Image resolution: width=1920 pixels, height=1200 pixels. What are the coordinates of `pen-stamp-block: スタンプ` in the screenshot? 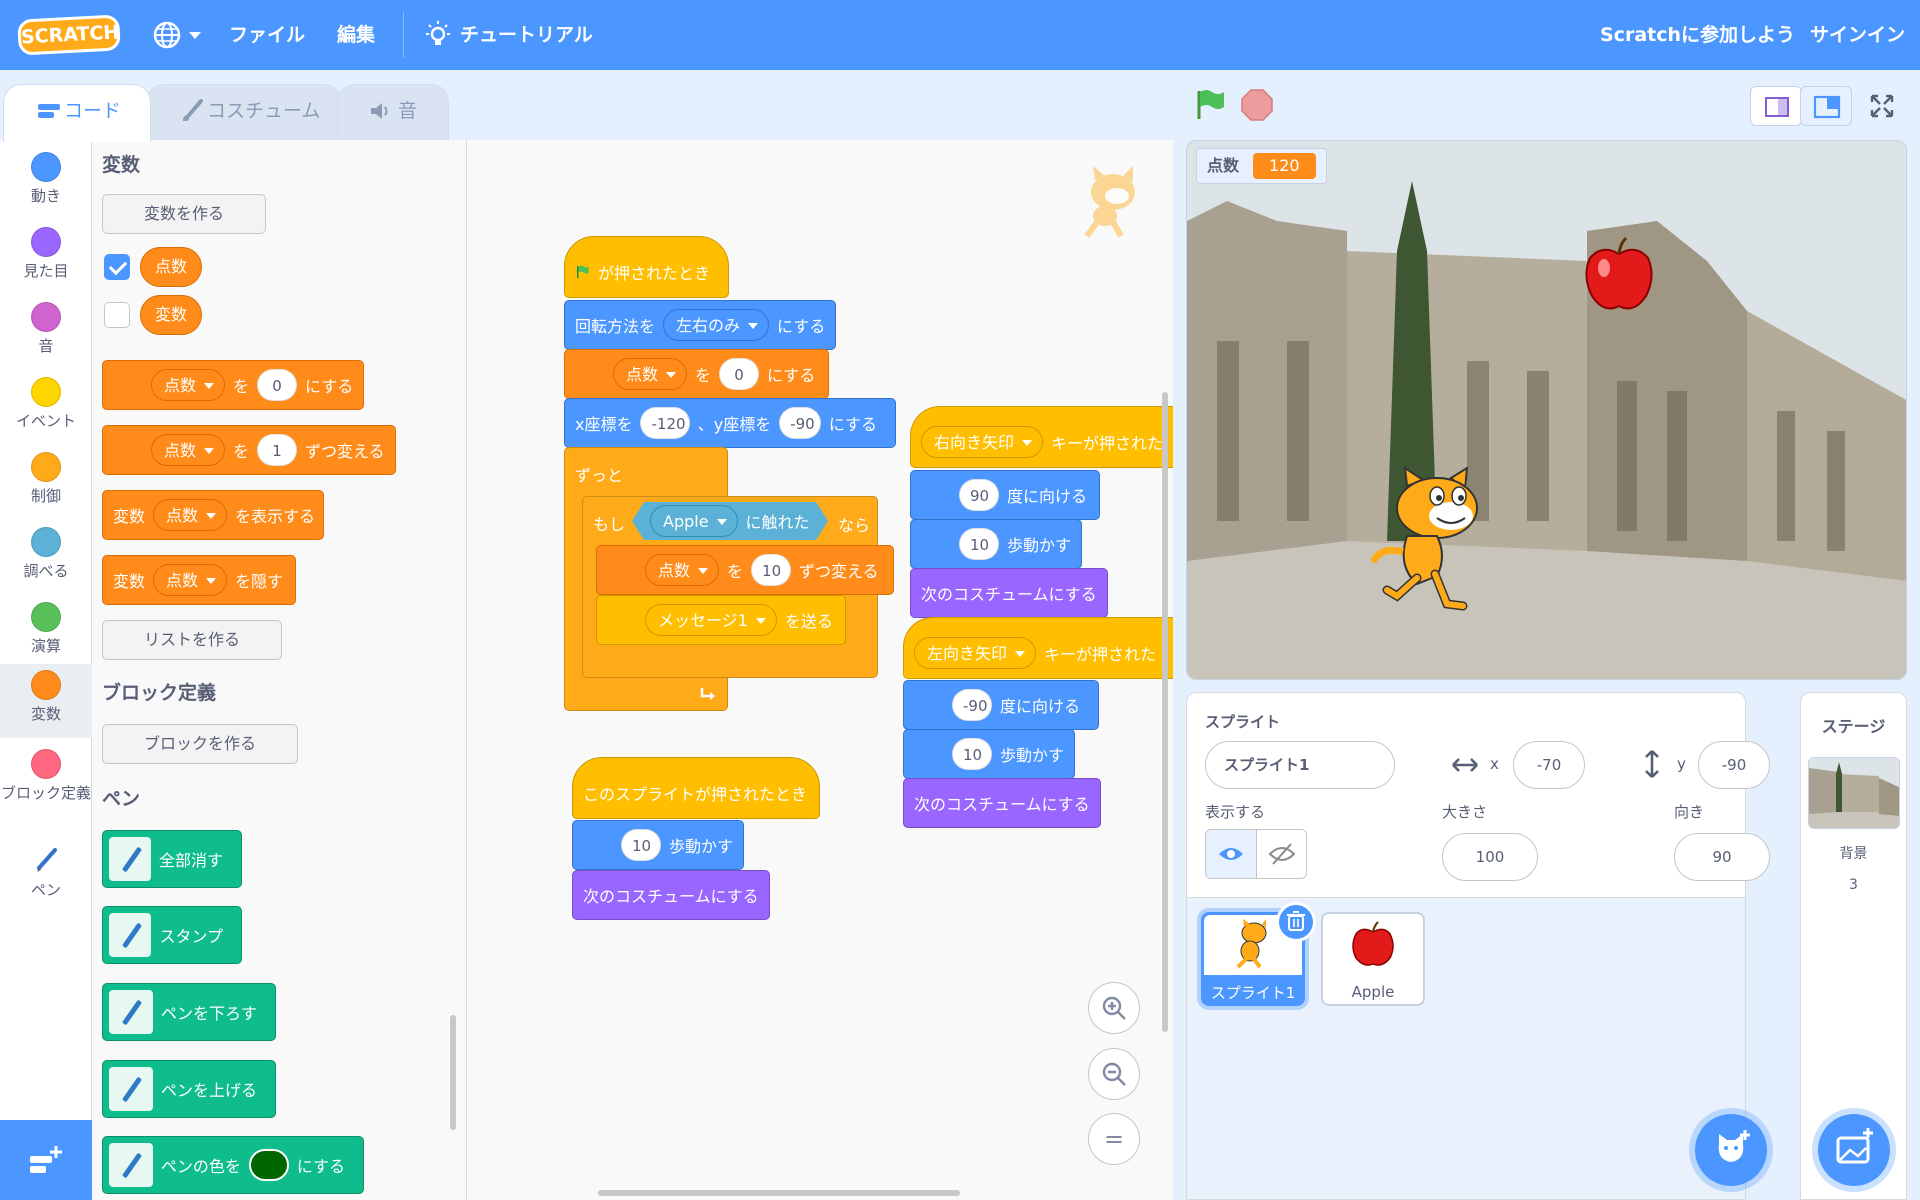 It's located at (172, 935).